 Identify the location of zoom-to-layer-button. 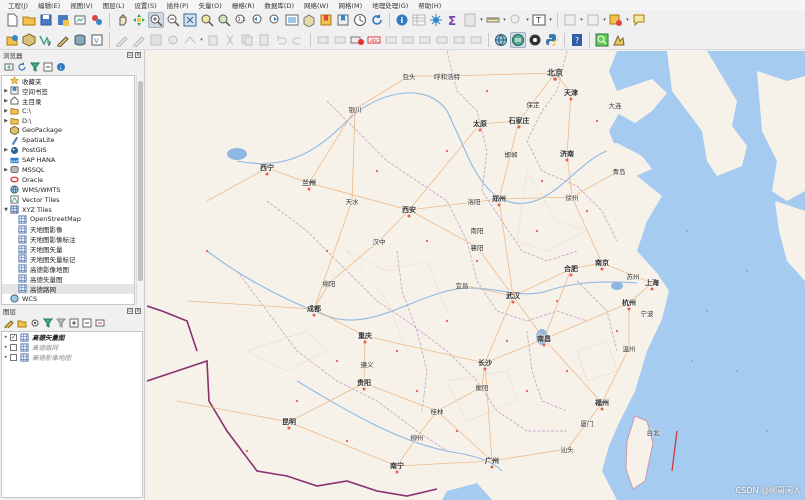
(224, 20).